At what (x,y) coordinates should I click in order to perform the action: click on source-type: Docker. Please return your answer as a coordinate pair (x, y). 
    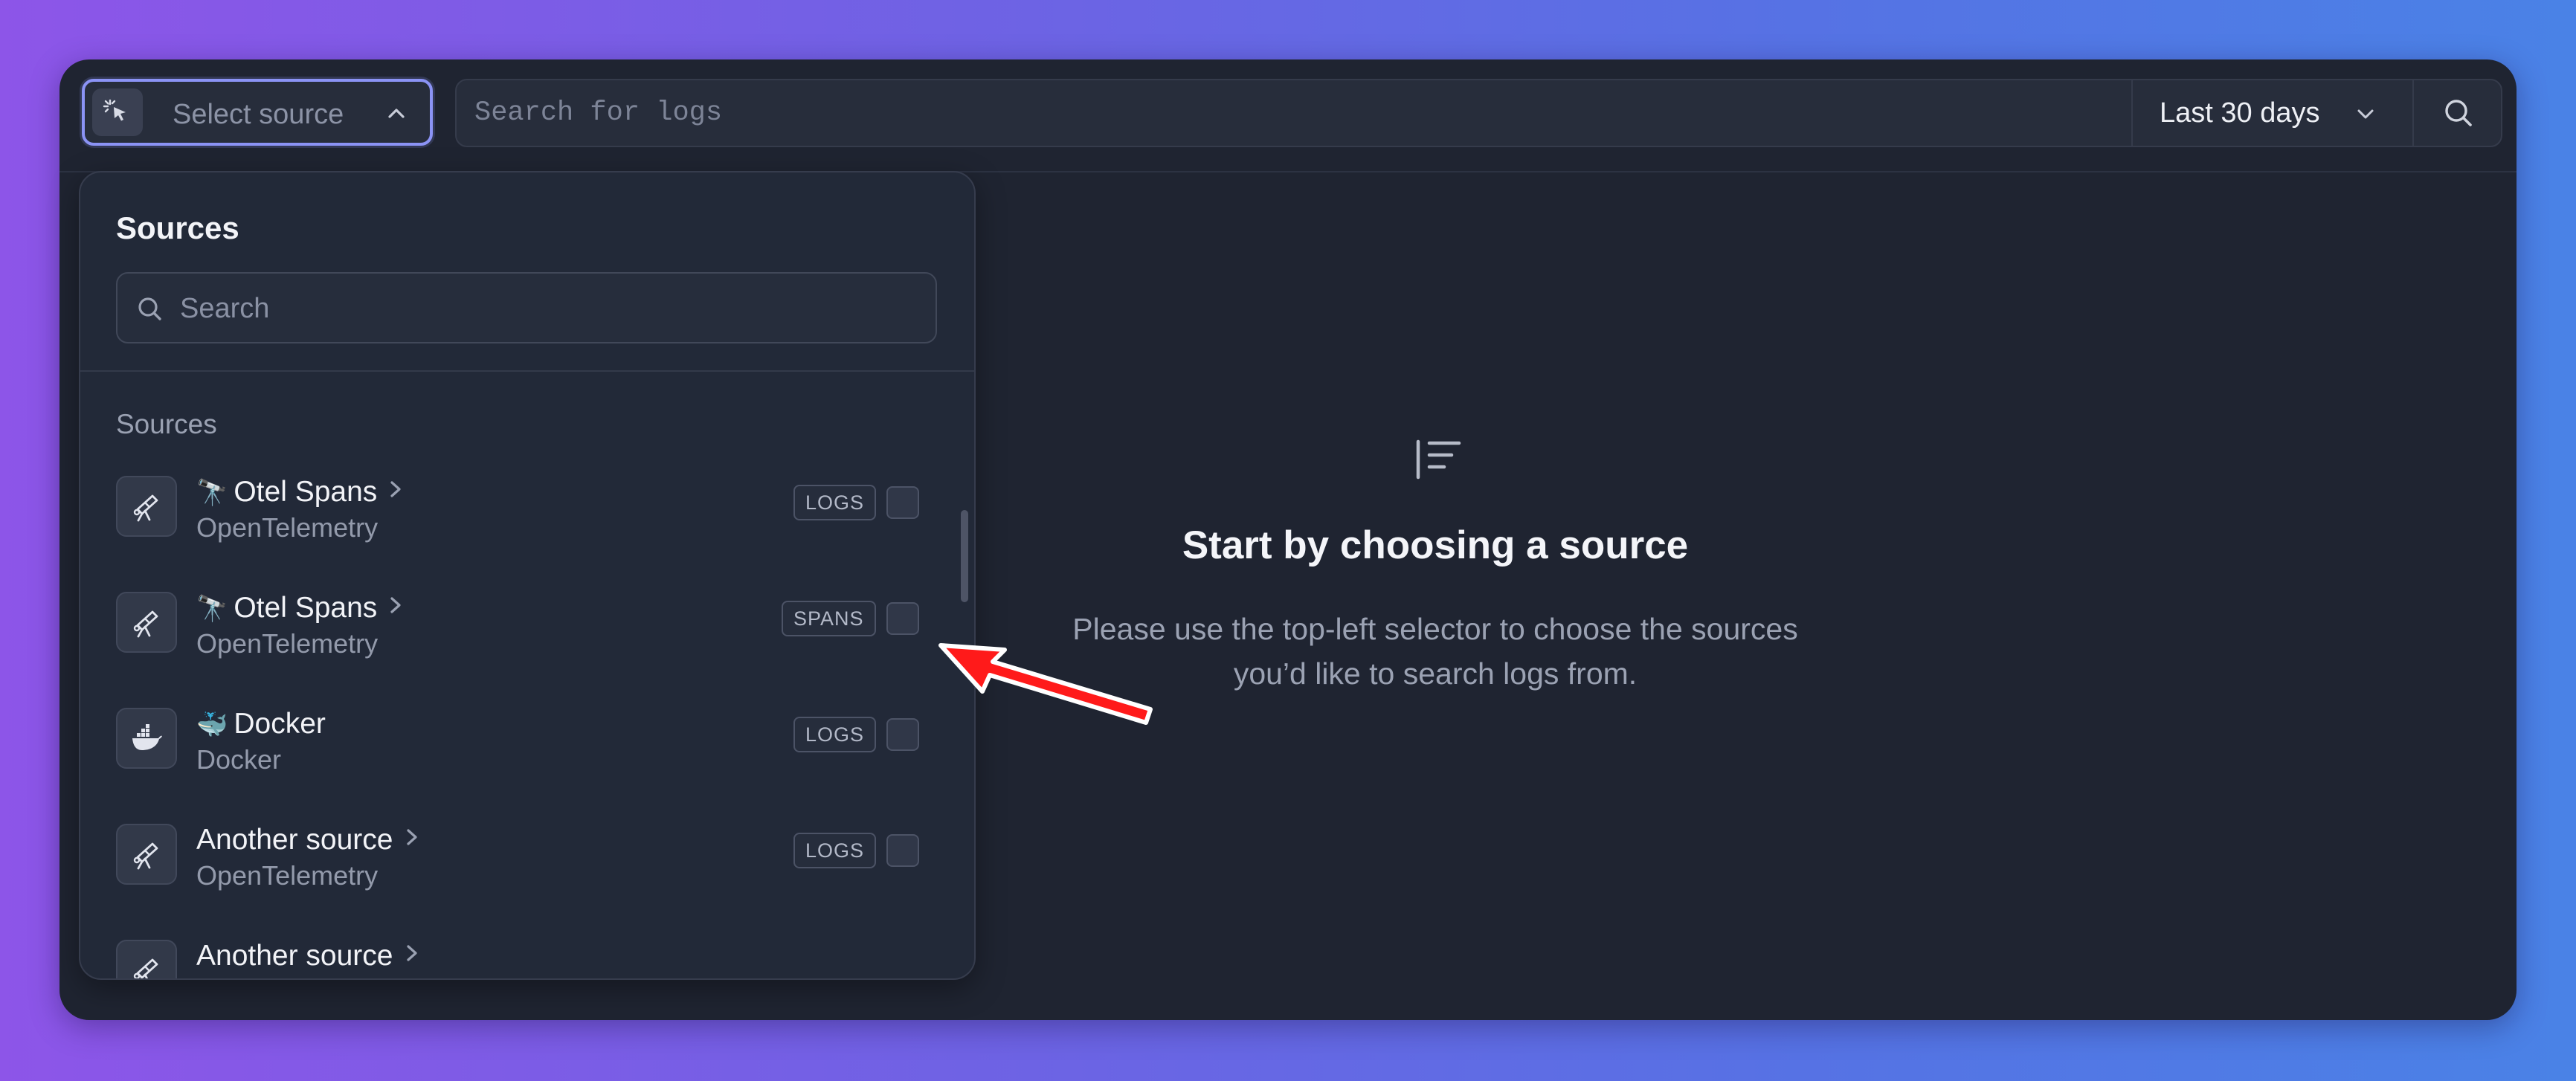
    Looking at the image, I should click on (239, 759).